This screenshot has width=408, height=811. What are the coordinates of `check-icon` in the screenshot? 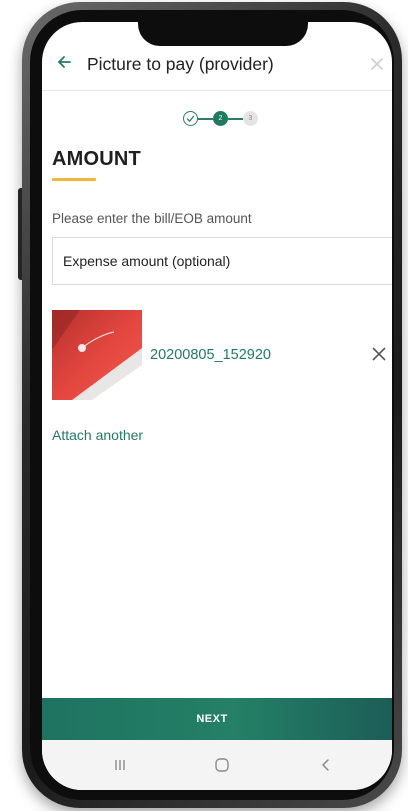 It's located at (190, 118).